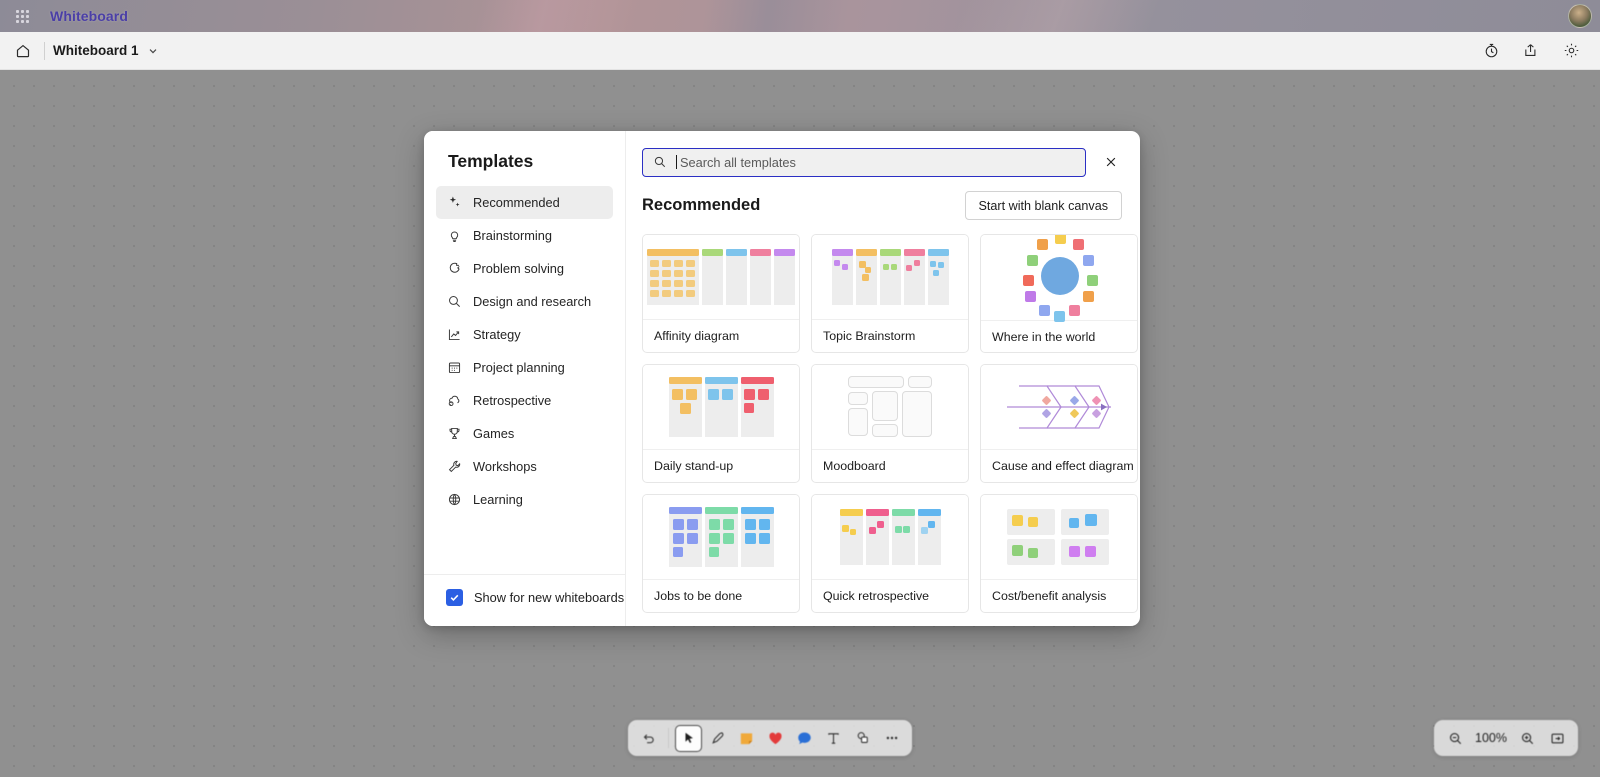 Image resolution: width=1600 pixels, height=777 pixels. I want to click on sidebar-item-workshops: Workshops, so click(524, 466).